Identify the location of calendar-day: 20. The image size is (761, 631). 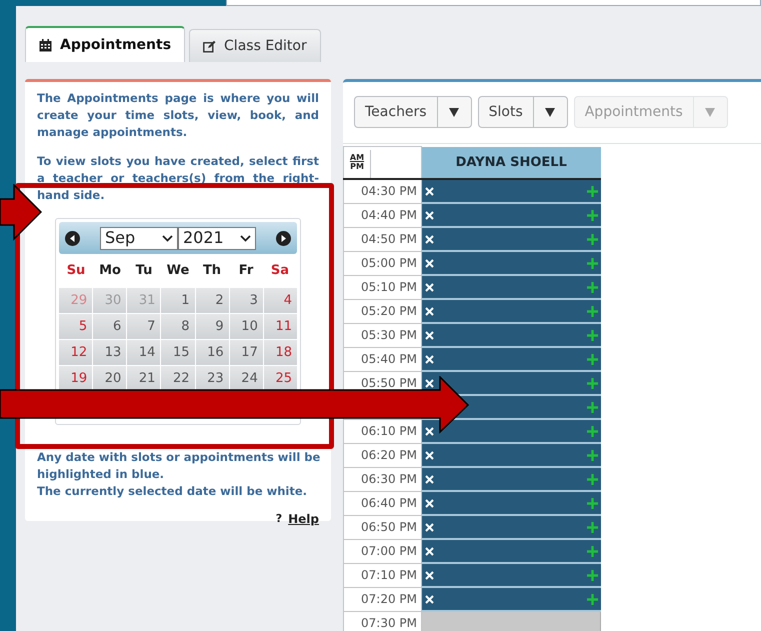
(109, 378).